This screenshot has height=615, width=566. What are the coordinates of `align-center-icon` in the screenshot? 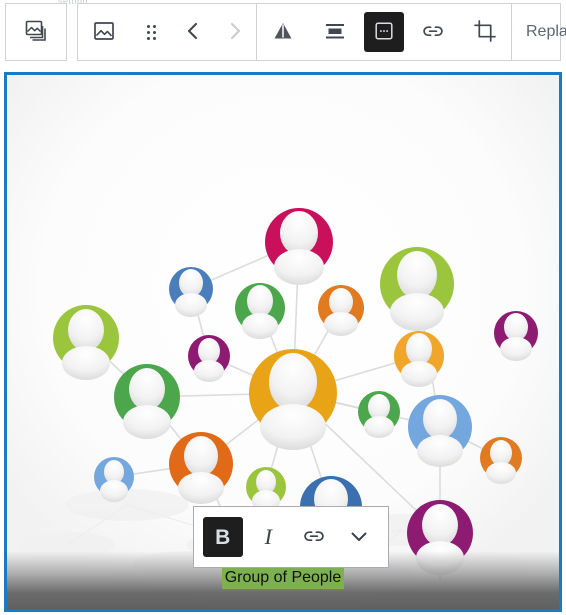 It's located at (335, 32).